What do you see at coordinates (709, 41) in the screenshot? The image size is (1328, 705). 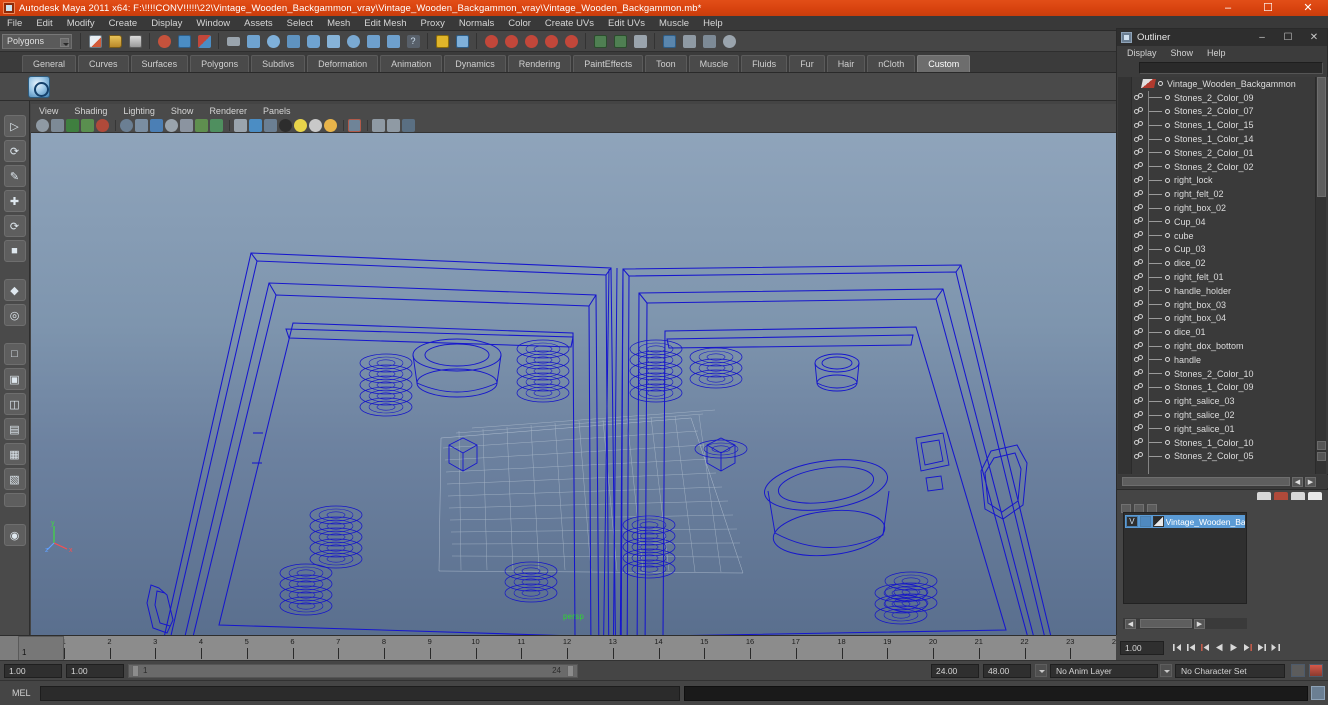 I see `render-settings-icon` at bounding box center [709, 41].